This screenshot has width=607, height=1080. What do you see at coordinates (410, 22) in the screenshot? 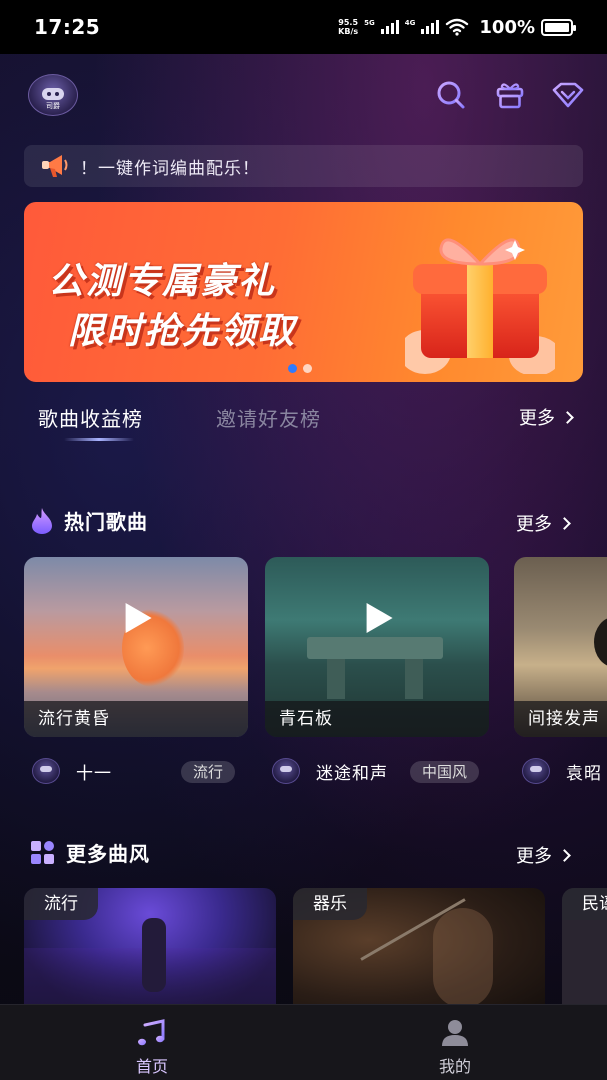
I see `net-type-4g: 4G` at bounding box center [410, 22].